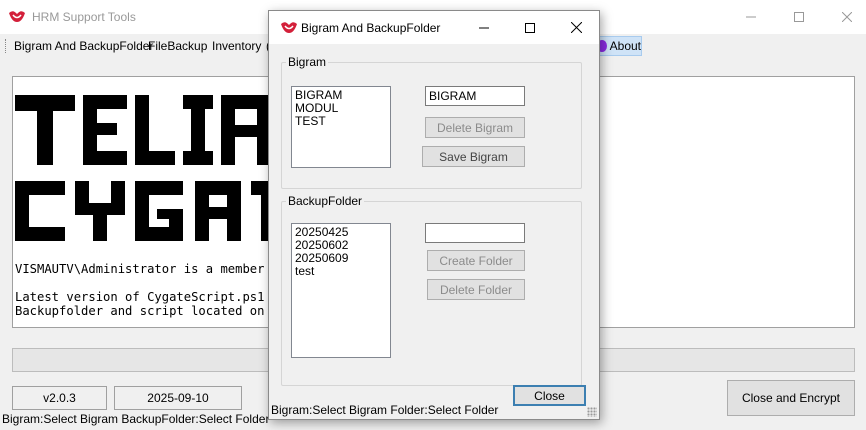 This screenshot has height=430, width=866. What do you see at coordinates (791, 398) in the screenshot?
I see `close-and-encrypt-button: Close and Encrypt` at bounding box center [791, 398].